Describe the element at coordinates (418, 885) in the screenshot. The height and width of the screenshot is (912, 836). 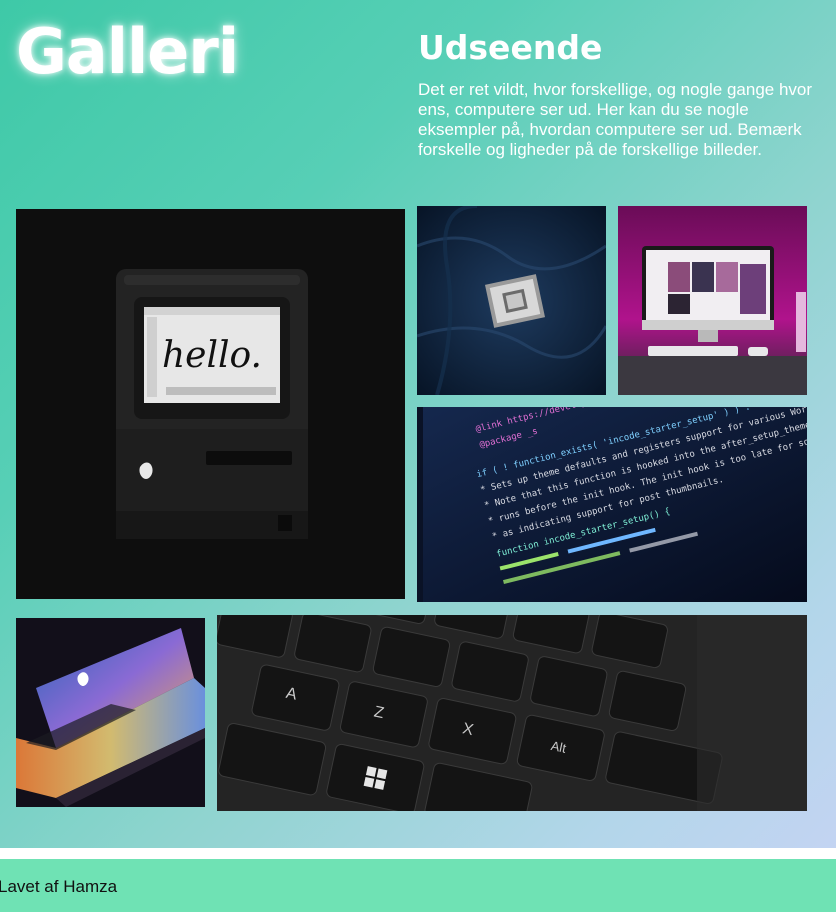
I see `footer: Lavet af Hamza` at that location.